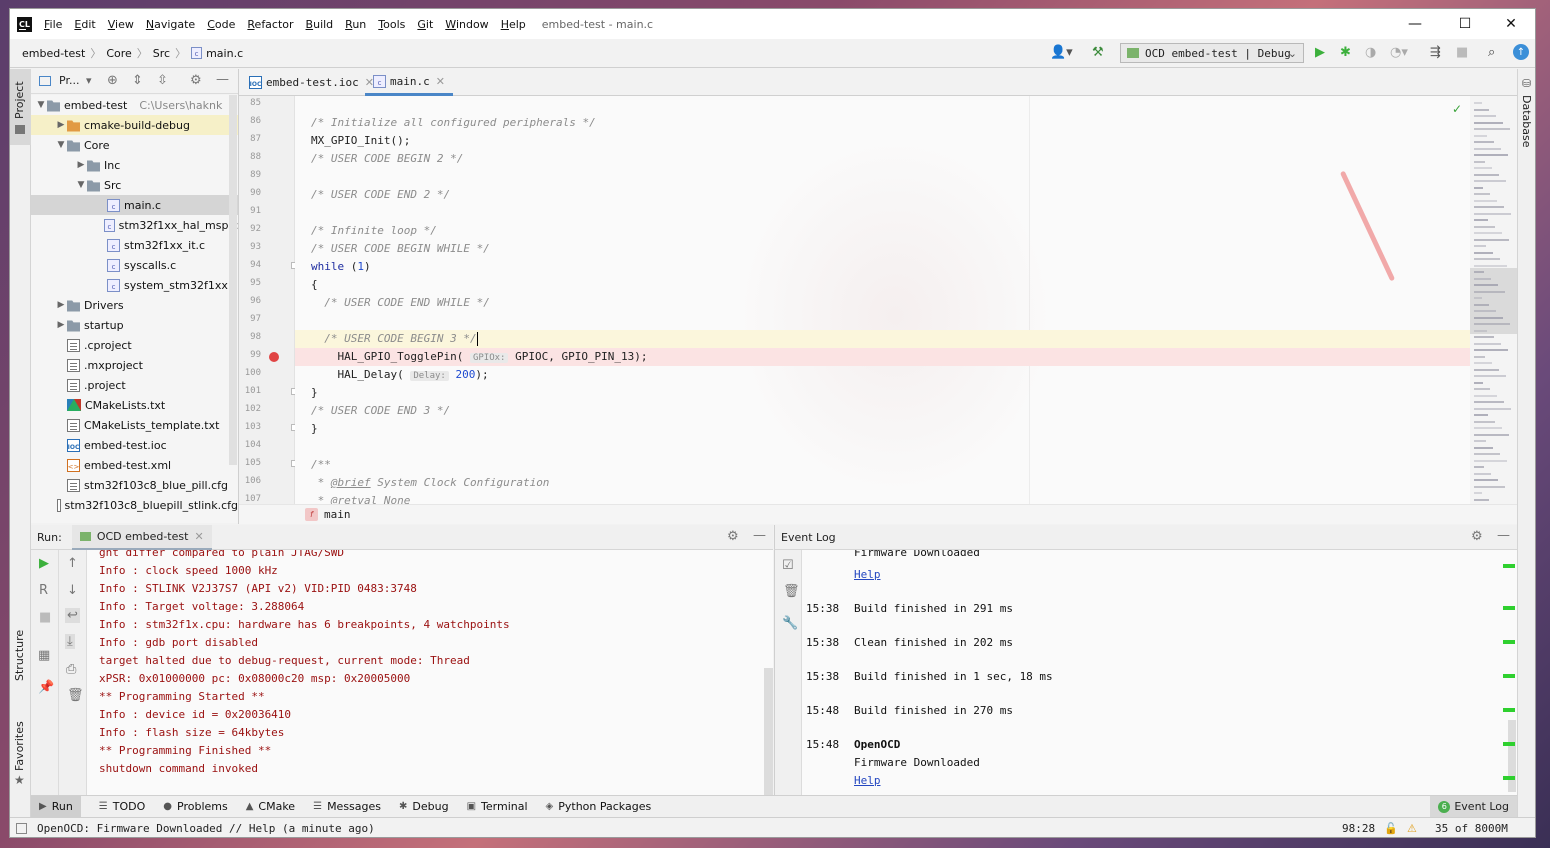 Image resolution: width=1550 pixels, height=848 pixels. Describe the element at coordinates (134, 405) in the screenshot. I see `tree-item: CMakeLists.txt` at that location.